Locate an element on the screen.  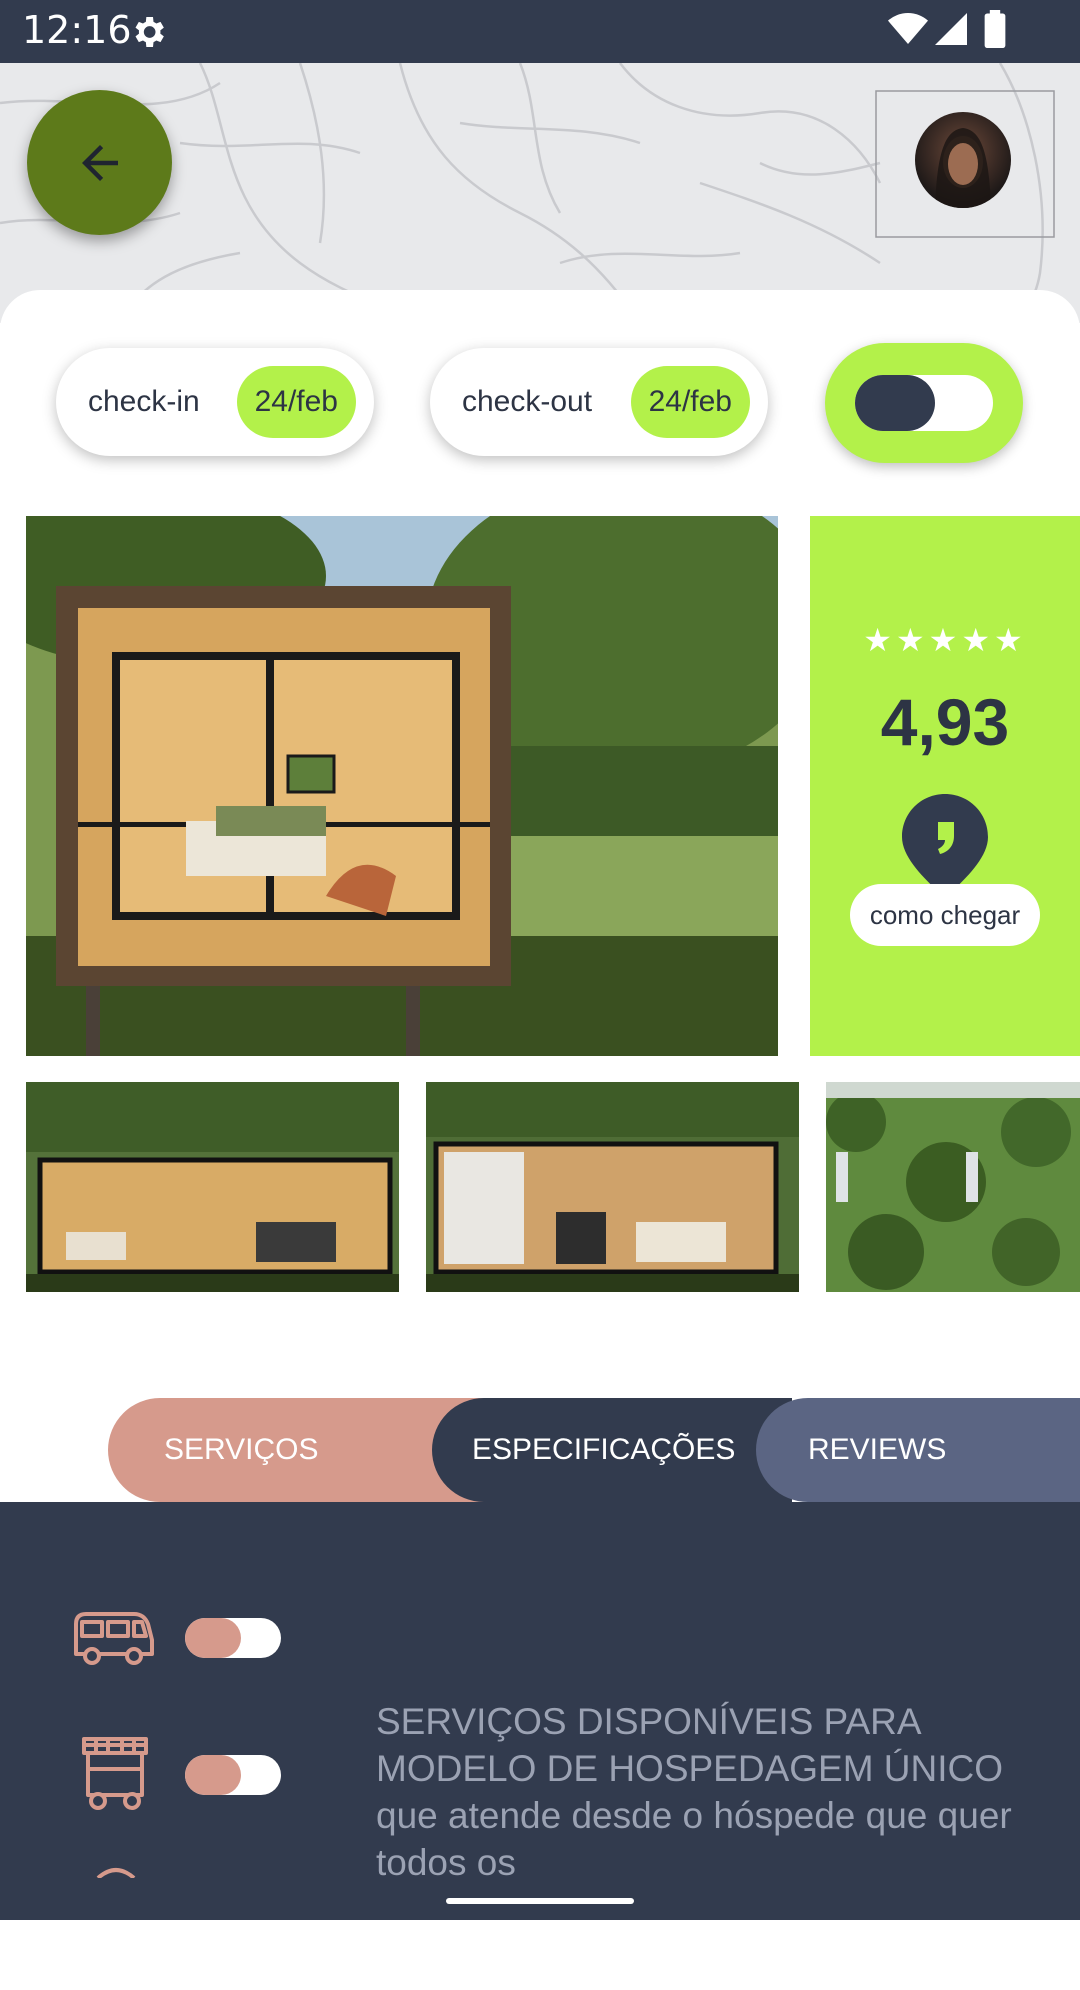
thumbnail-1-image is located at coordinates (212, 1187).